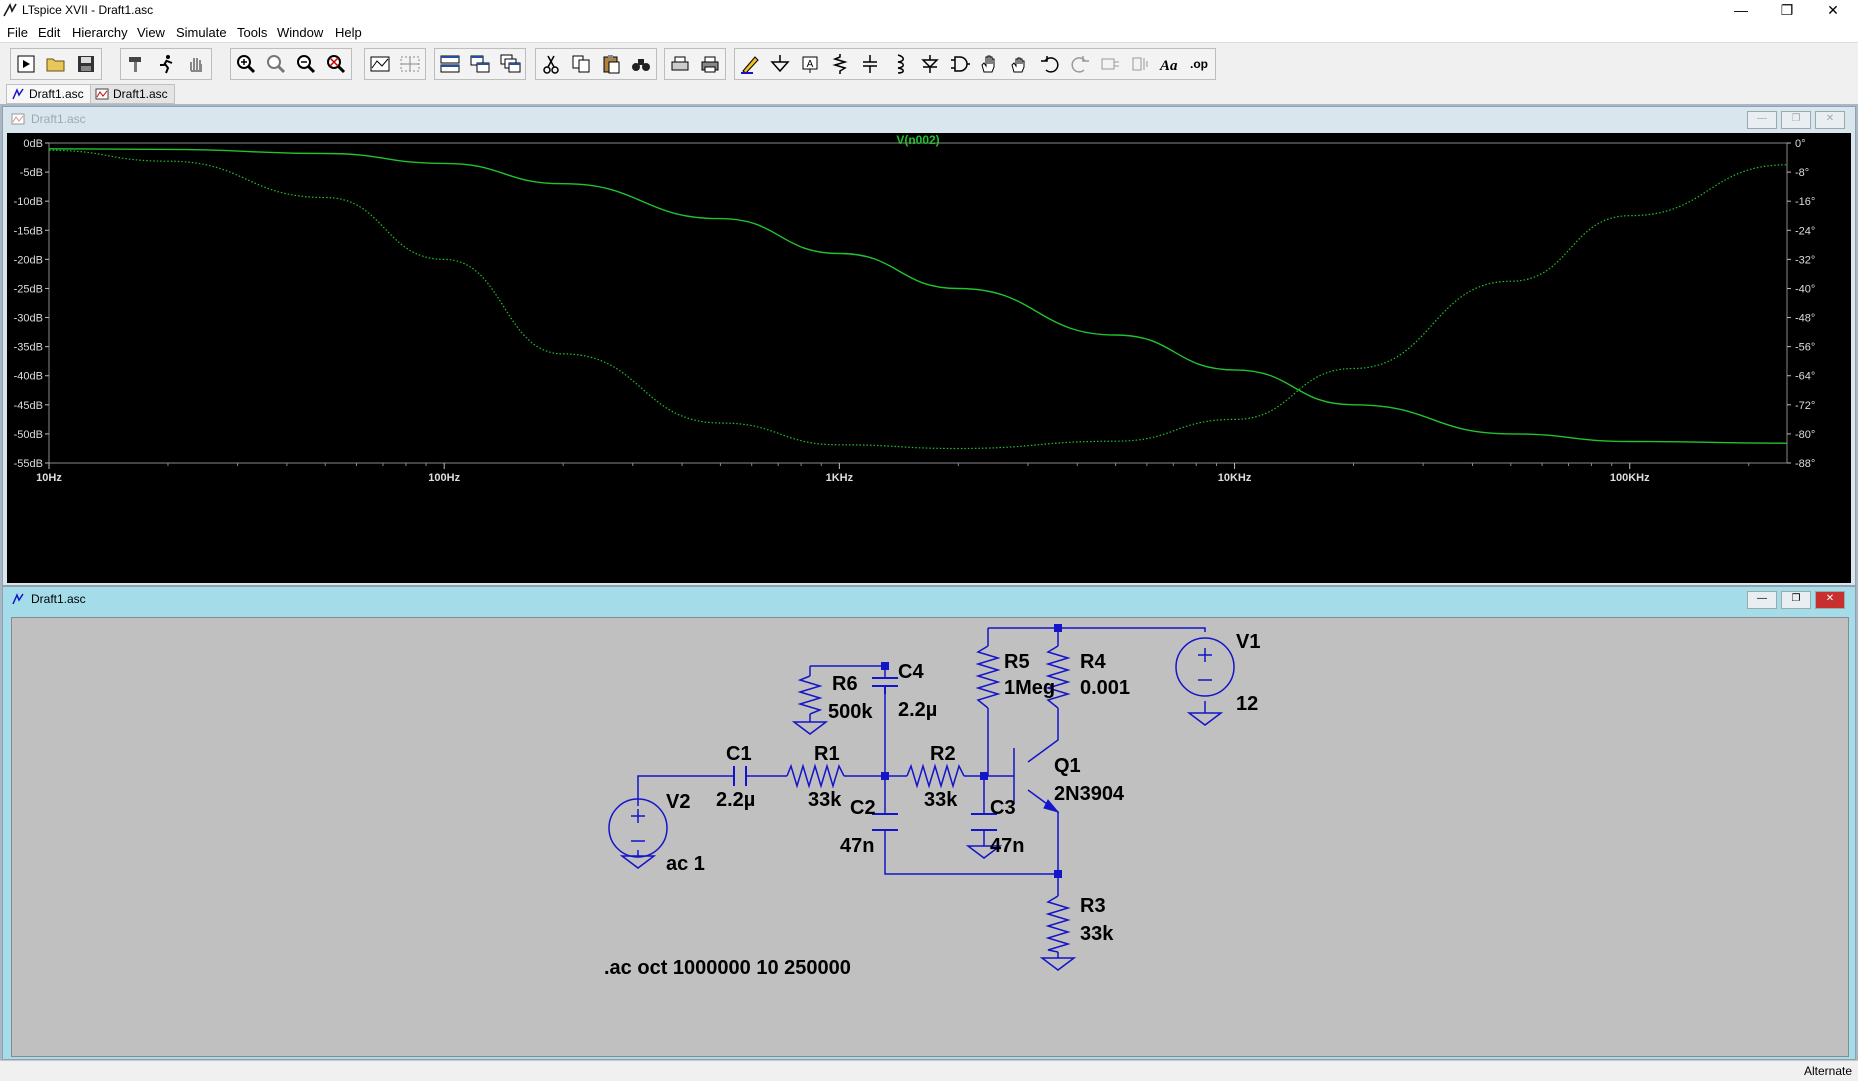 This screenshot has width=1858, height=1081. I want to click on undo-button, so click(1050, 64).